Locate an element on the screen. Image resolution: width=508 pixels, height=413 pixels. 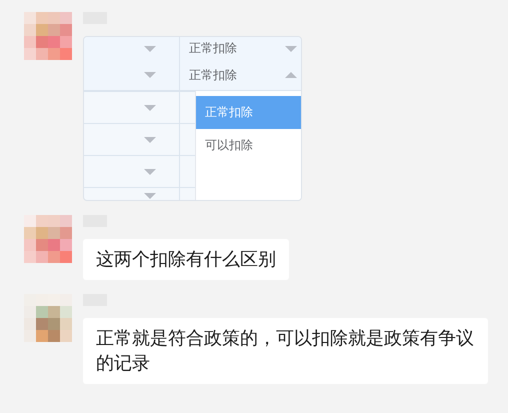
message-bubble: 这两个扣除有什么区别 is located at coordinates (186, 259).